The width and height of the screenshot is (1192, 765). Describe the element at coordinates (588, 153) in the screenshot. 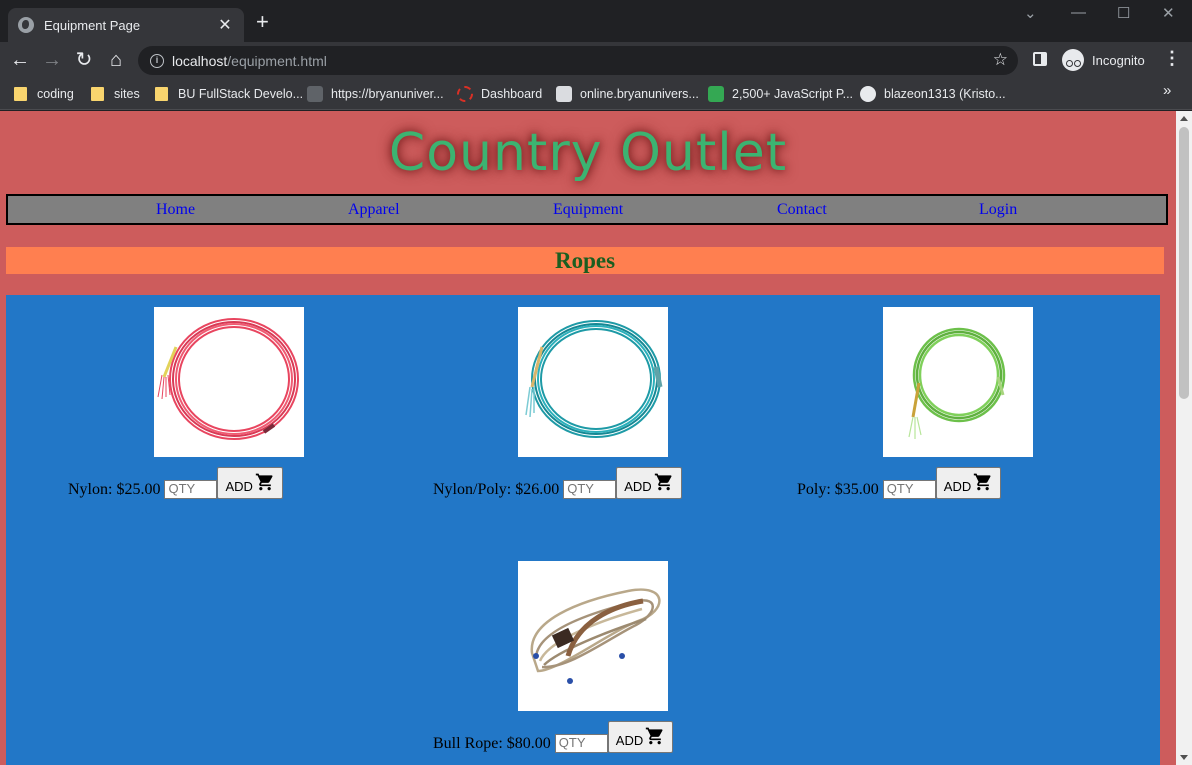

I see `site-title: Country Outlet` at that location.